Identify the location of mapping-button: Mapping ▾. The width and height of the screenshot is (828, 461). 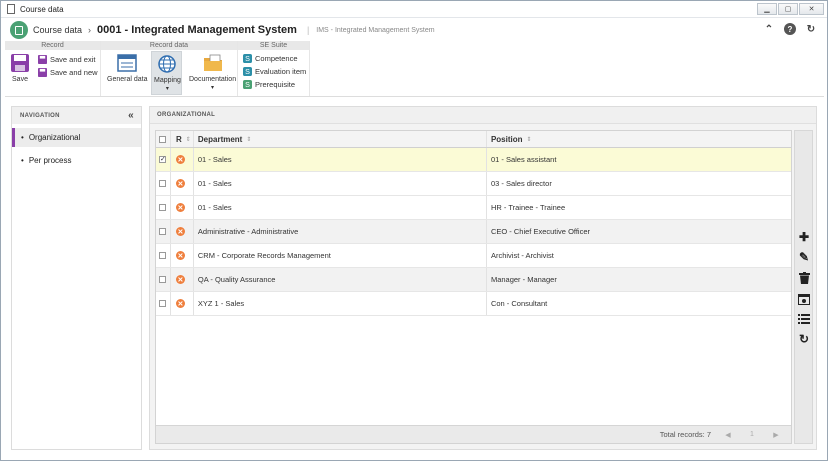
(166, 73).